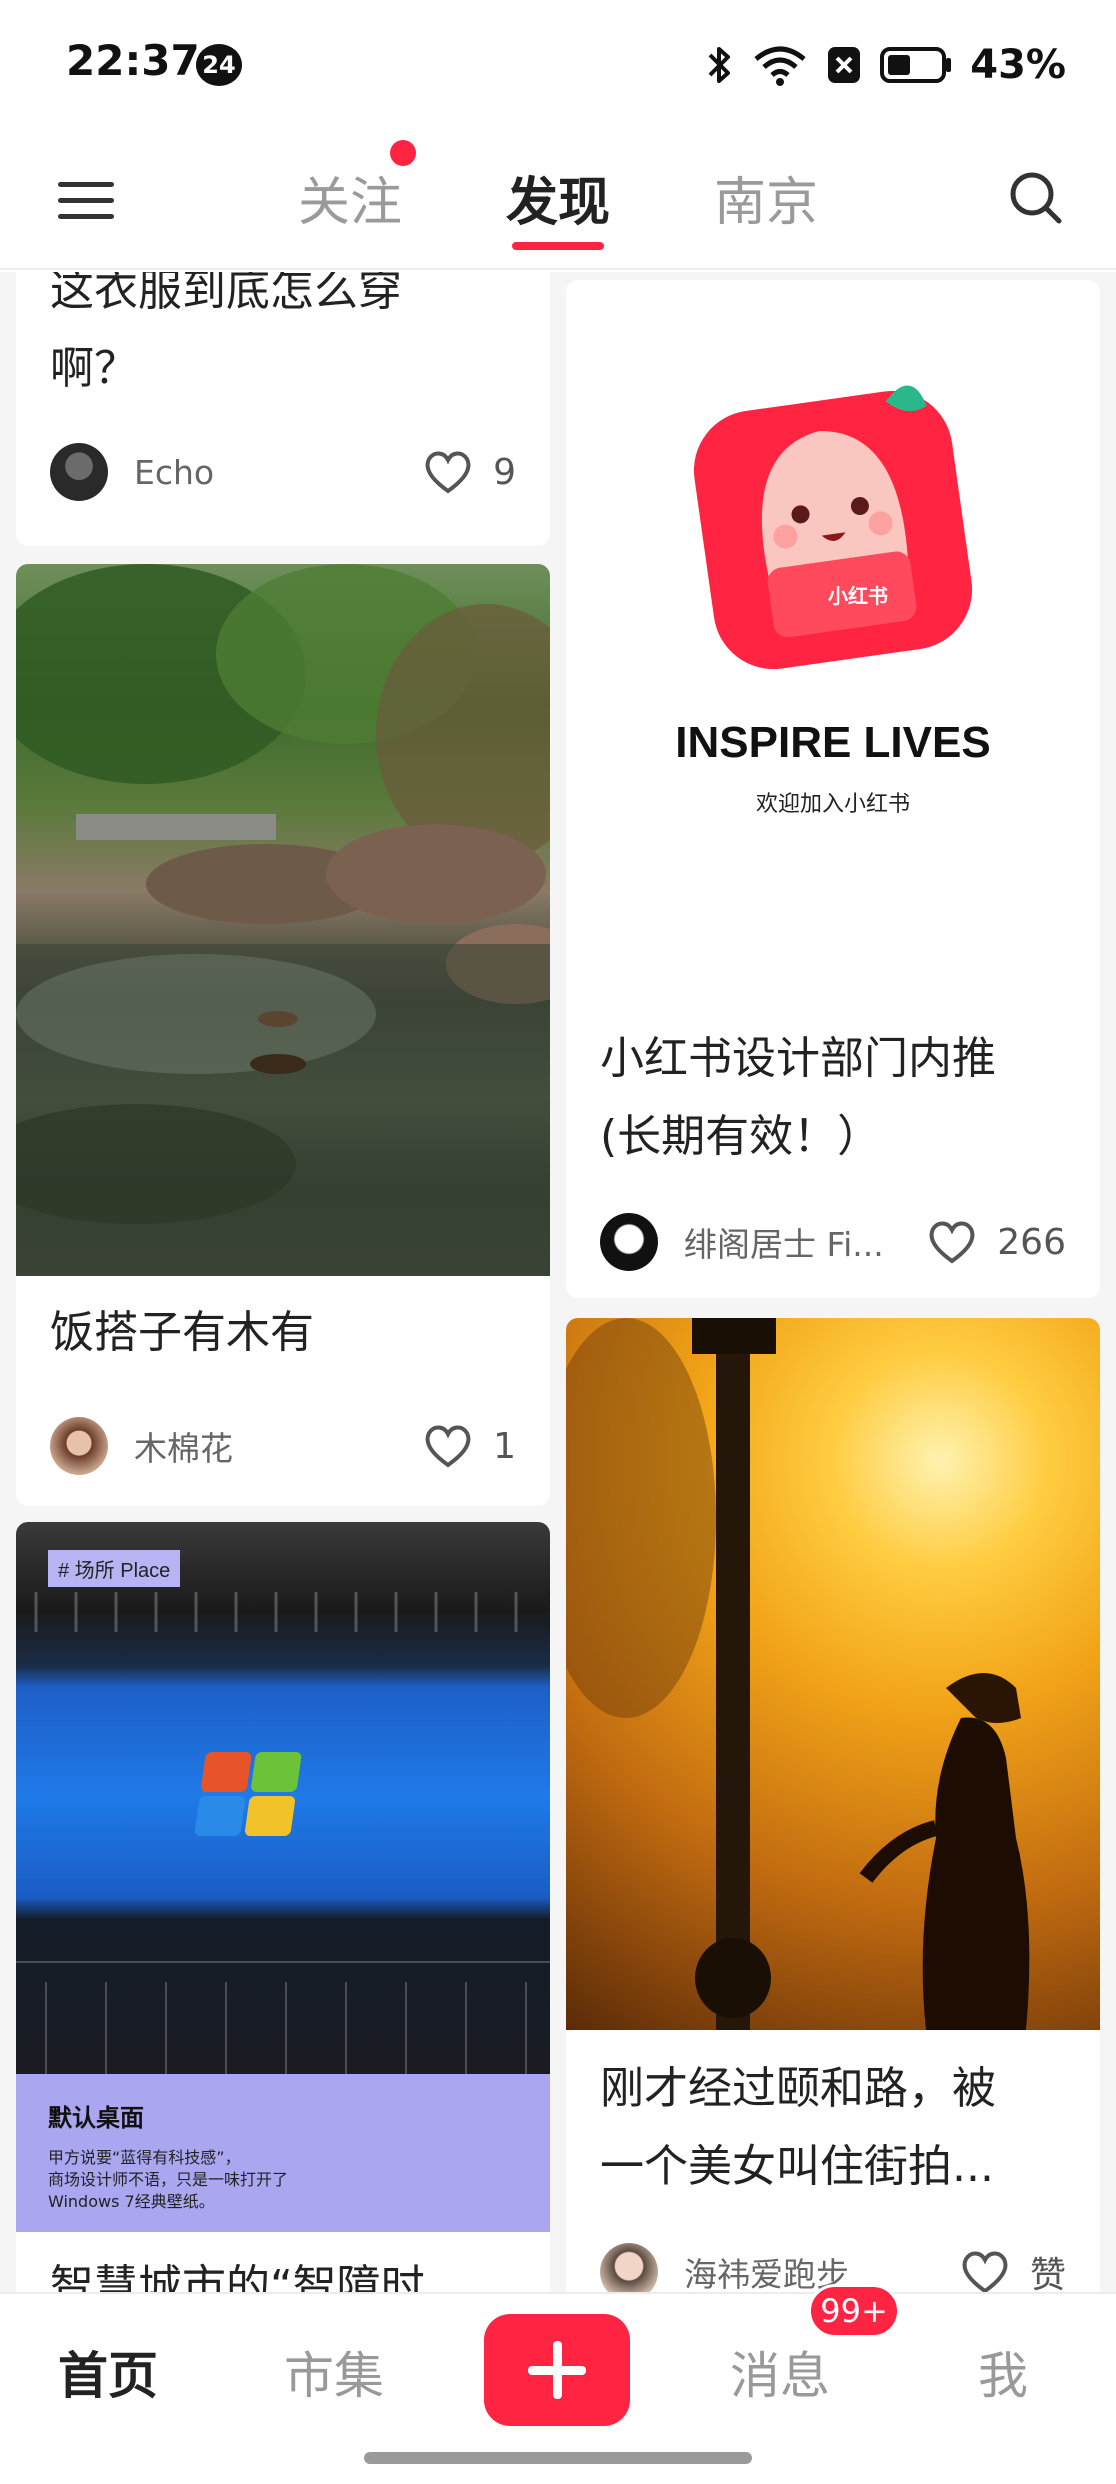  What do you see at coordinates (1018, 65) in the screenshot?
I see `battery-percent: 43%` at bounding box center [1018, 65].